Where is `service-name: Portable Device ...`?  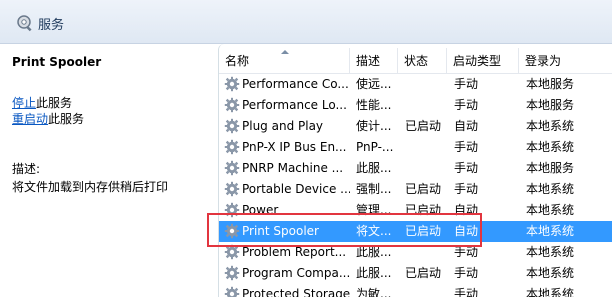
service-name: Portable Device ... is located at coordinates (296, 189).